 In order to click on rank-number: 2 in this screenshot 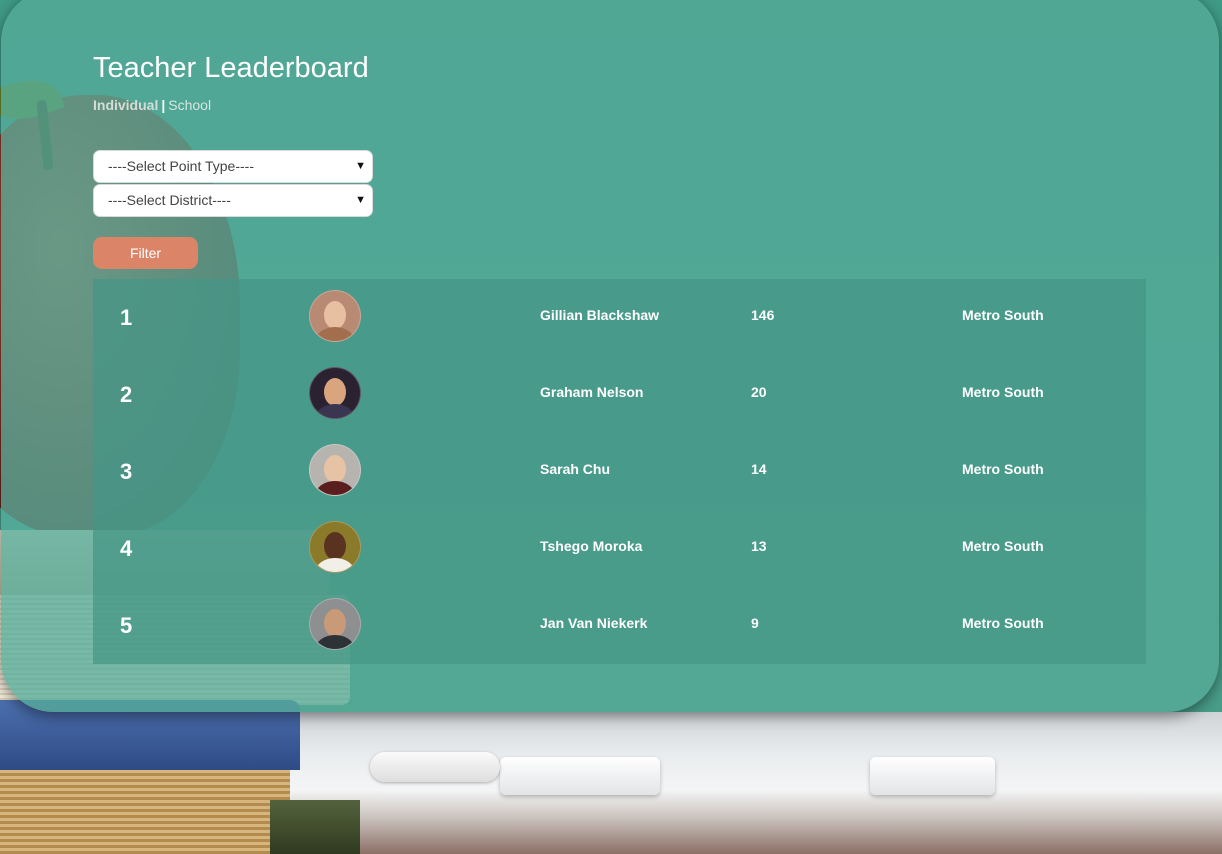, I will do `click(126, 394)`.